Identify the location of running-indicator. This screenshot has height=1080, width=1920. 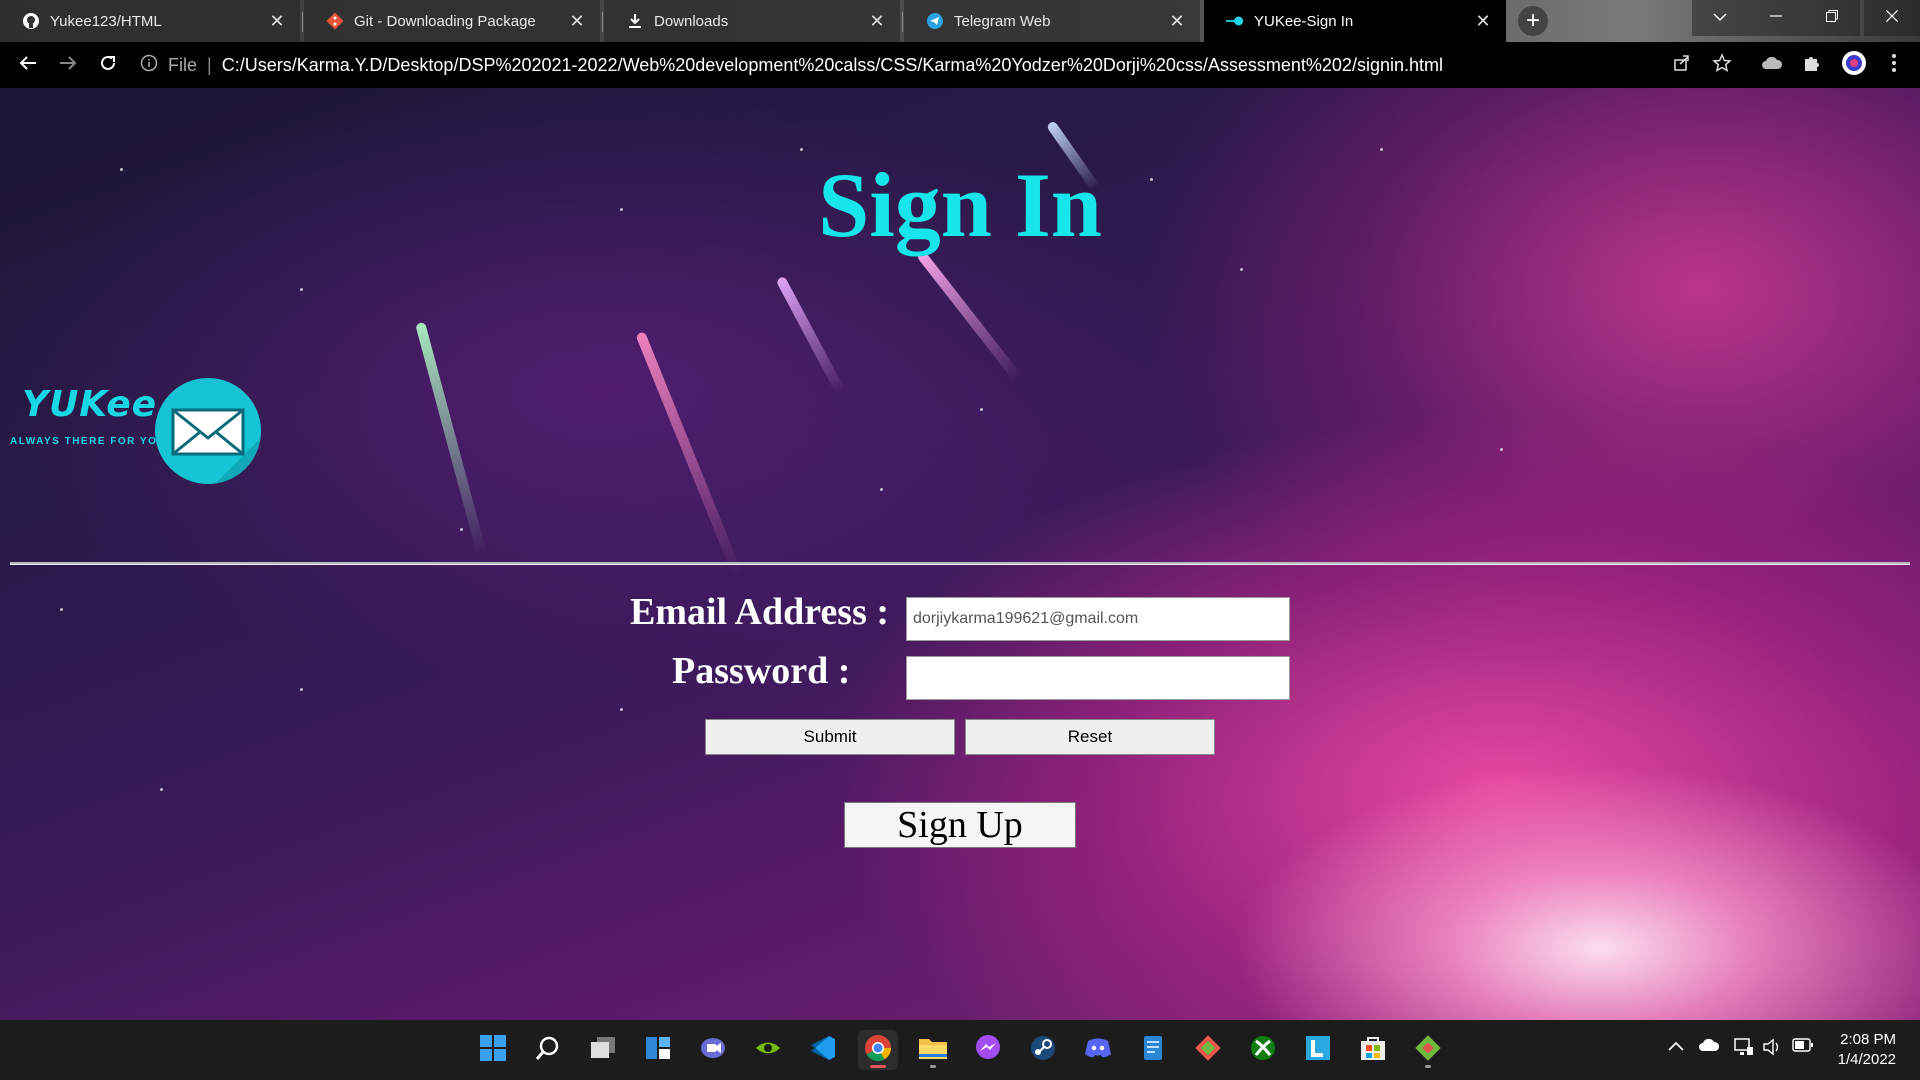
(933, 1066).